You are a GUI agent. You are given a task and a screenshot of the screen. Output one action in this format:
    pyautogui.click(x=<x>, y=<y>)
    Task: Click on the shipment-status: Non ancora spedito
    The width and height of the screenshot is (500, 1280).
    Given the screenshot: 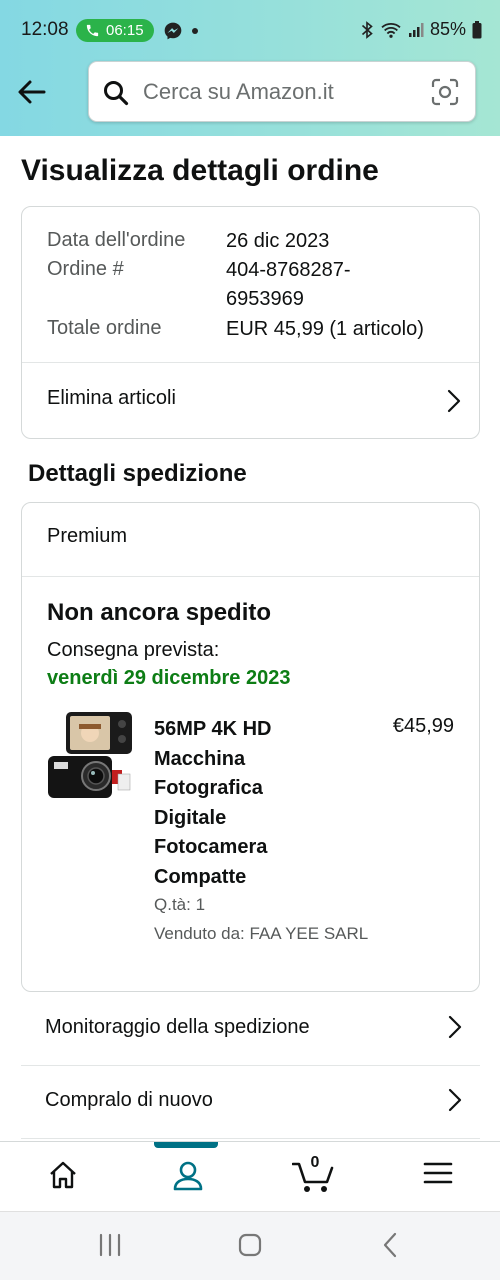 What is the action you would take?
    pyautogui.click(x=159, y=612)
    